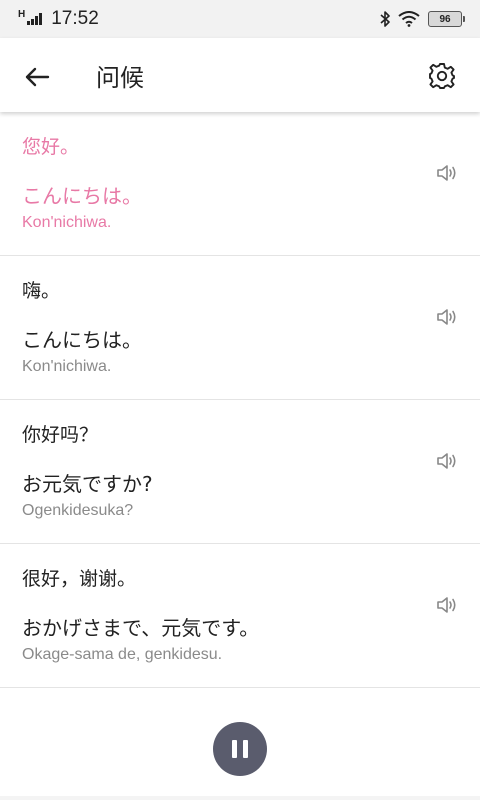 This screenshot has height=800, width=480. Describe the element at coordinates (120, 78) in the screenshot. I see `page-title: 问候` at that location.